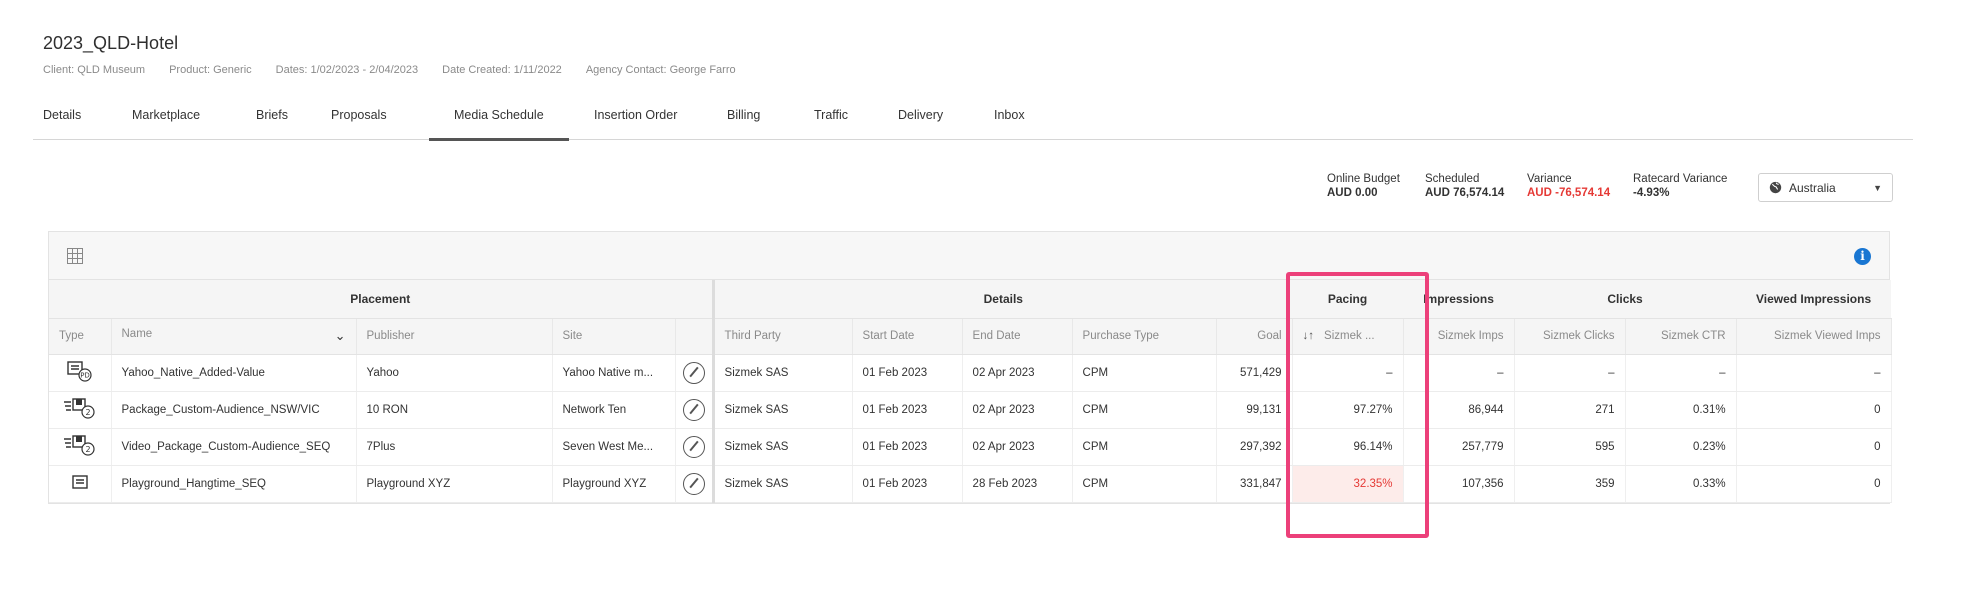  I want to click on tab-inbox: Inbox, so click(1009, 122).